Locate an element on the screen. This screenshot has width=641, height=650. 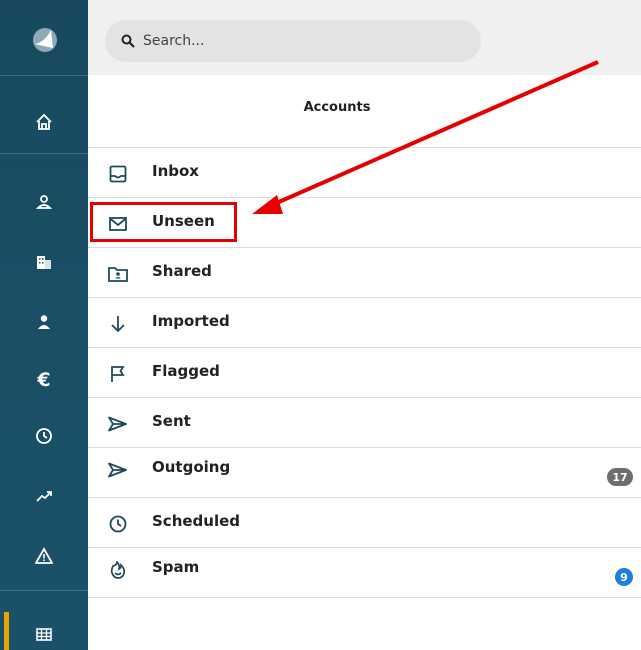
app-sidebar: € is located at coordinates (44, 325).